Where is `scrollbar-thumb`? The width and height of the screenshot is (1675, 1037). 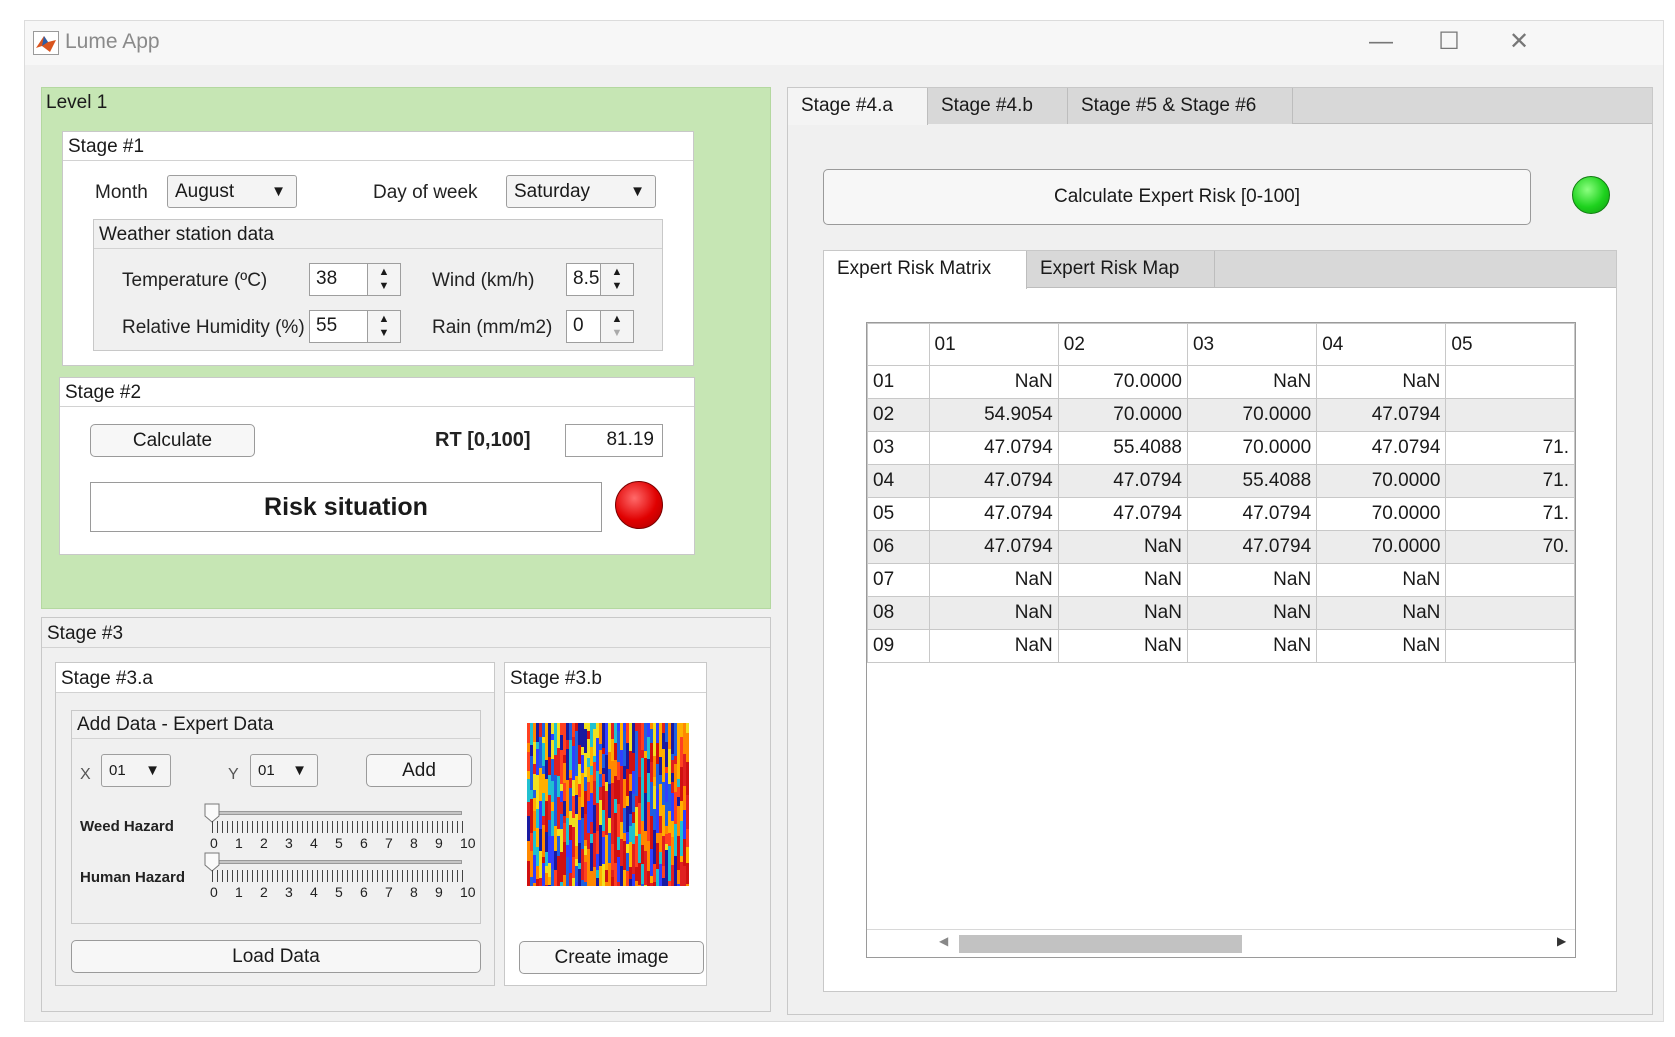
scrollbar-thumb is located at coordinates (1100, 944).